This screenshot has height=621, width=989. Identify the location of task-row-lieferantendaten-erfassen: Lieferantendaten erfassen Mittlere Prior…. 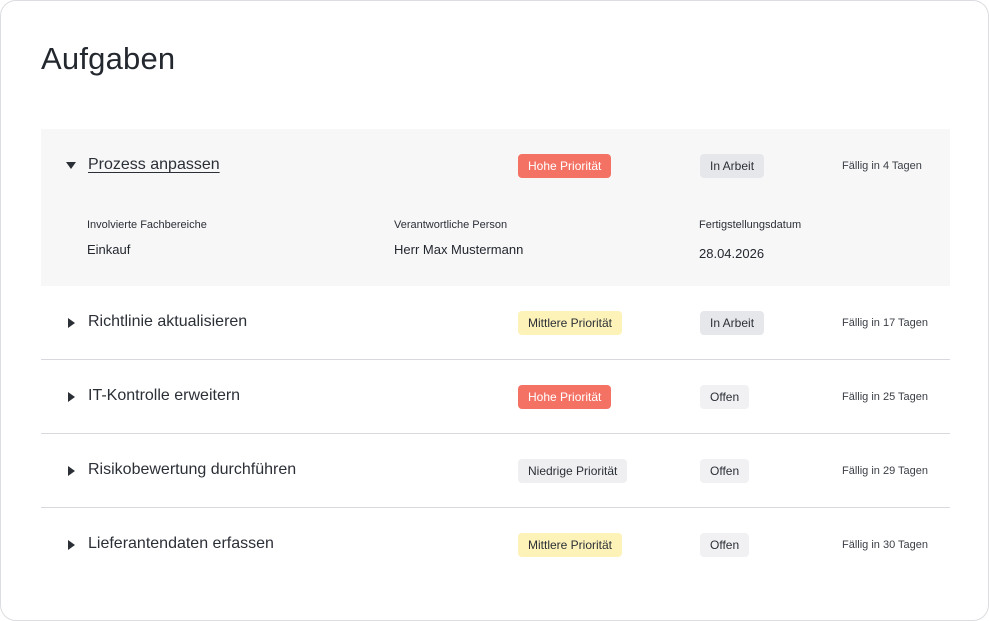
(495, 545).